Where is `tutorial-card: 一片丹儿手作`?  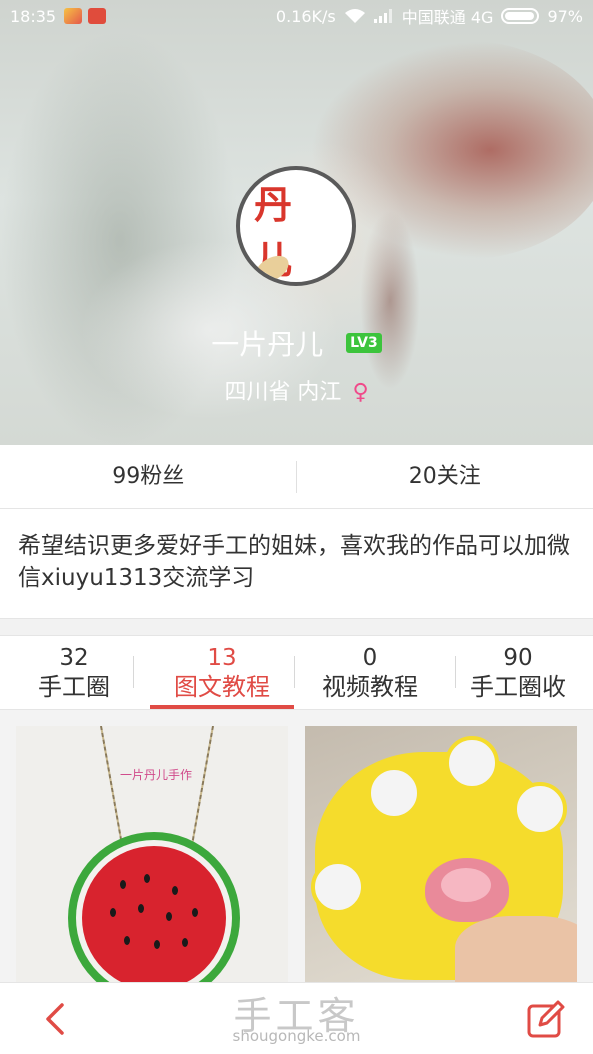 tutorial-card: 一片丹儿手作 is located at coordinates (152, 854).